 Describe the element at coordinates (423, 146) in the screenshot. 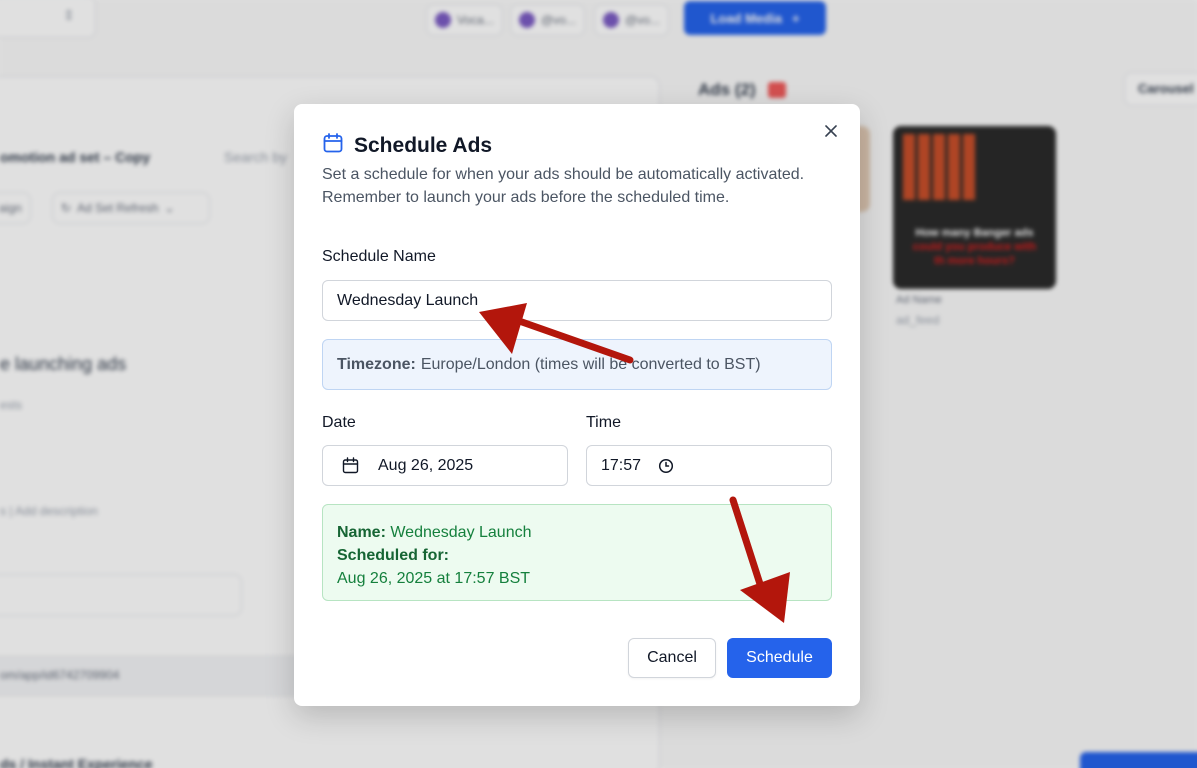

I see `dialog-title: Schedule Ads` at that location.